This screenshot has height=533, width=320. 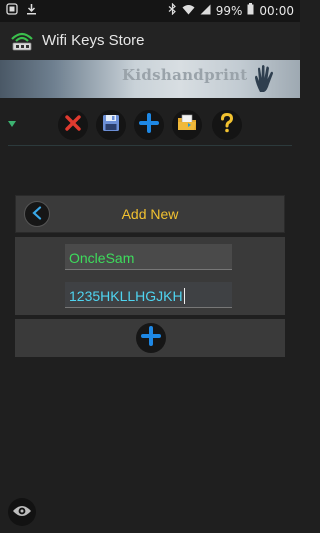 What do you see at coordinates (148, 257) in the screenshot?
I see `ssid-field: OncleSam` at bounding box center [148, 257].